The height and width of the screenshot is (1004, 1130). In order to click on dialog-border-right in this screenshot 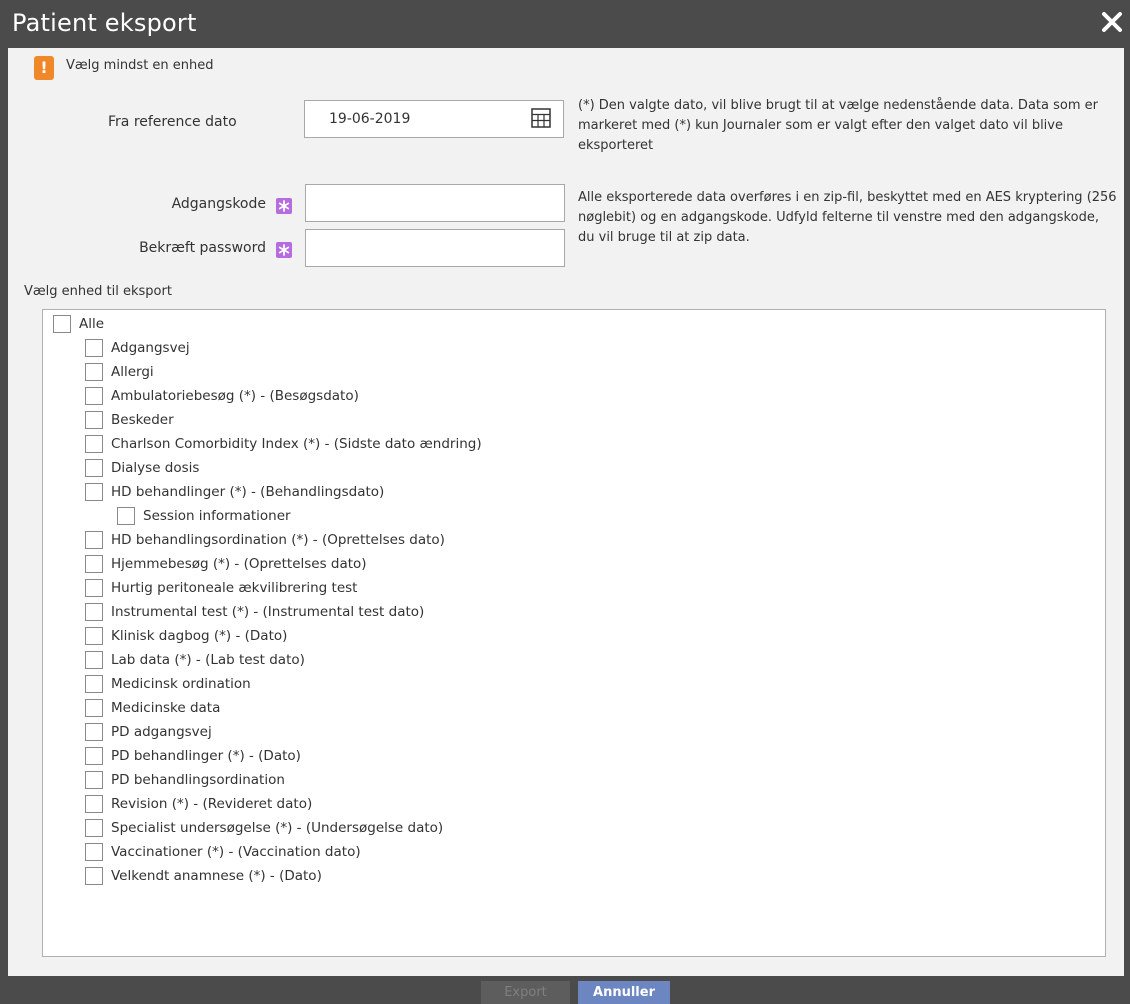, I will do `click(1127, 512)`.